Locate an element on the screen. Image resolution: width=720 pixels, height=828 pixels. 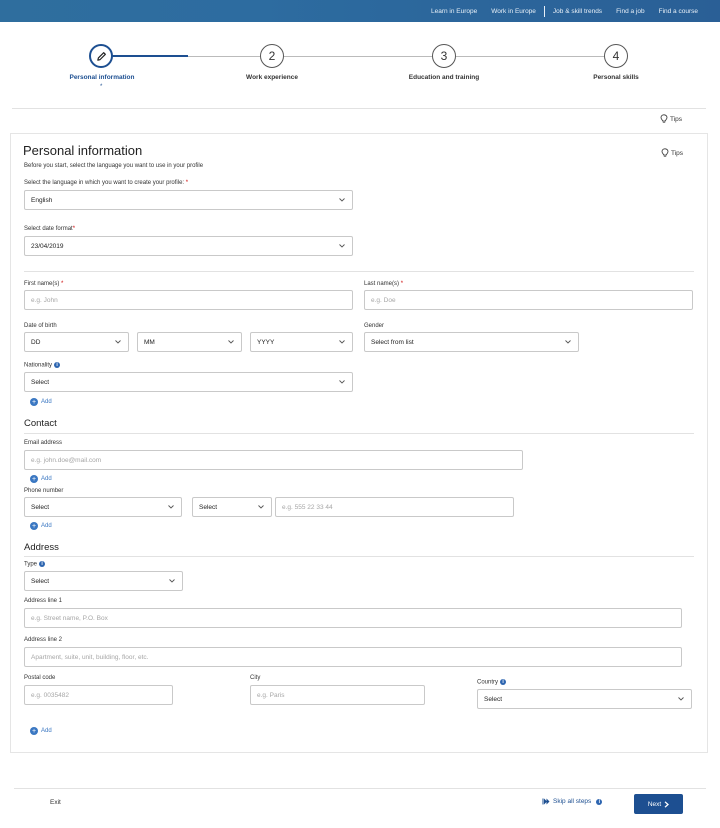
pencil-icon is located at coordinates (101, 56).